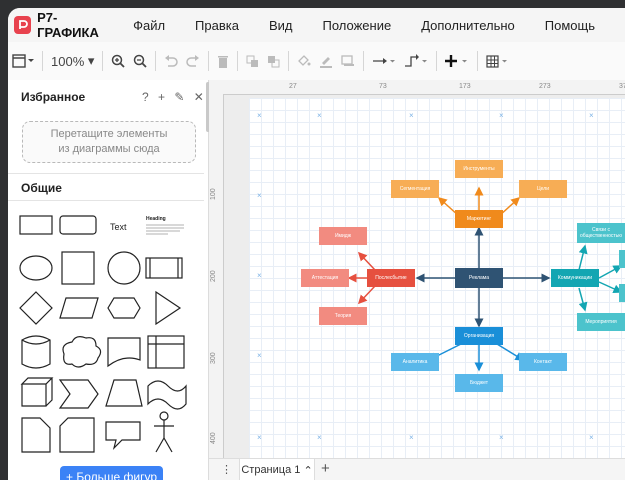  I want to click on favorites-tools: ? + ✎ ✕, so click(174, 97).